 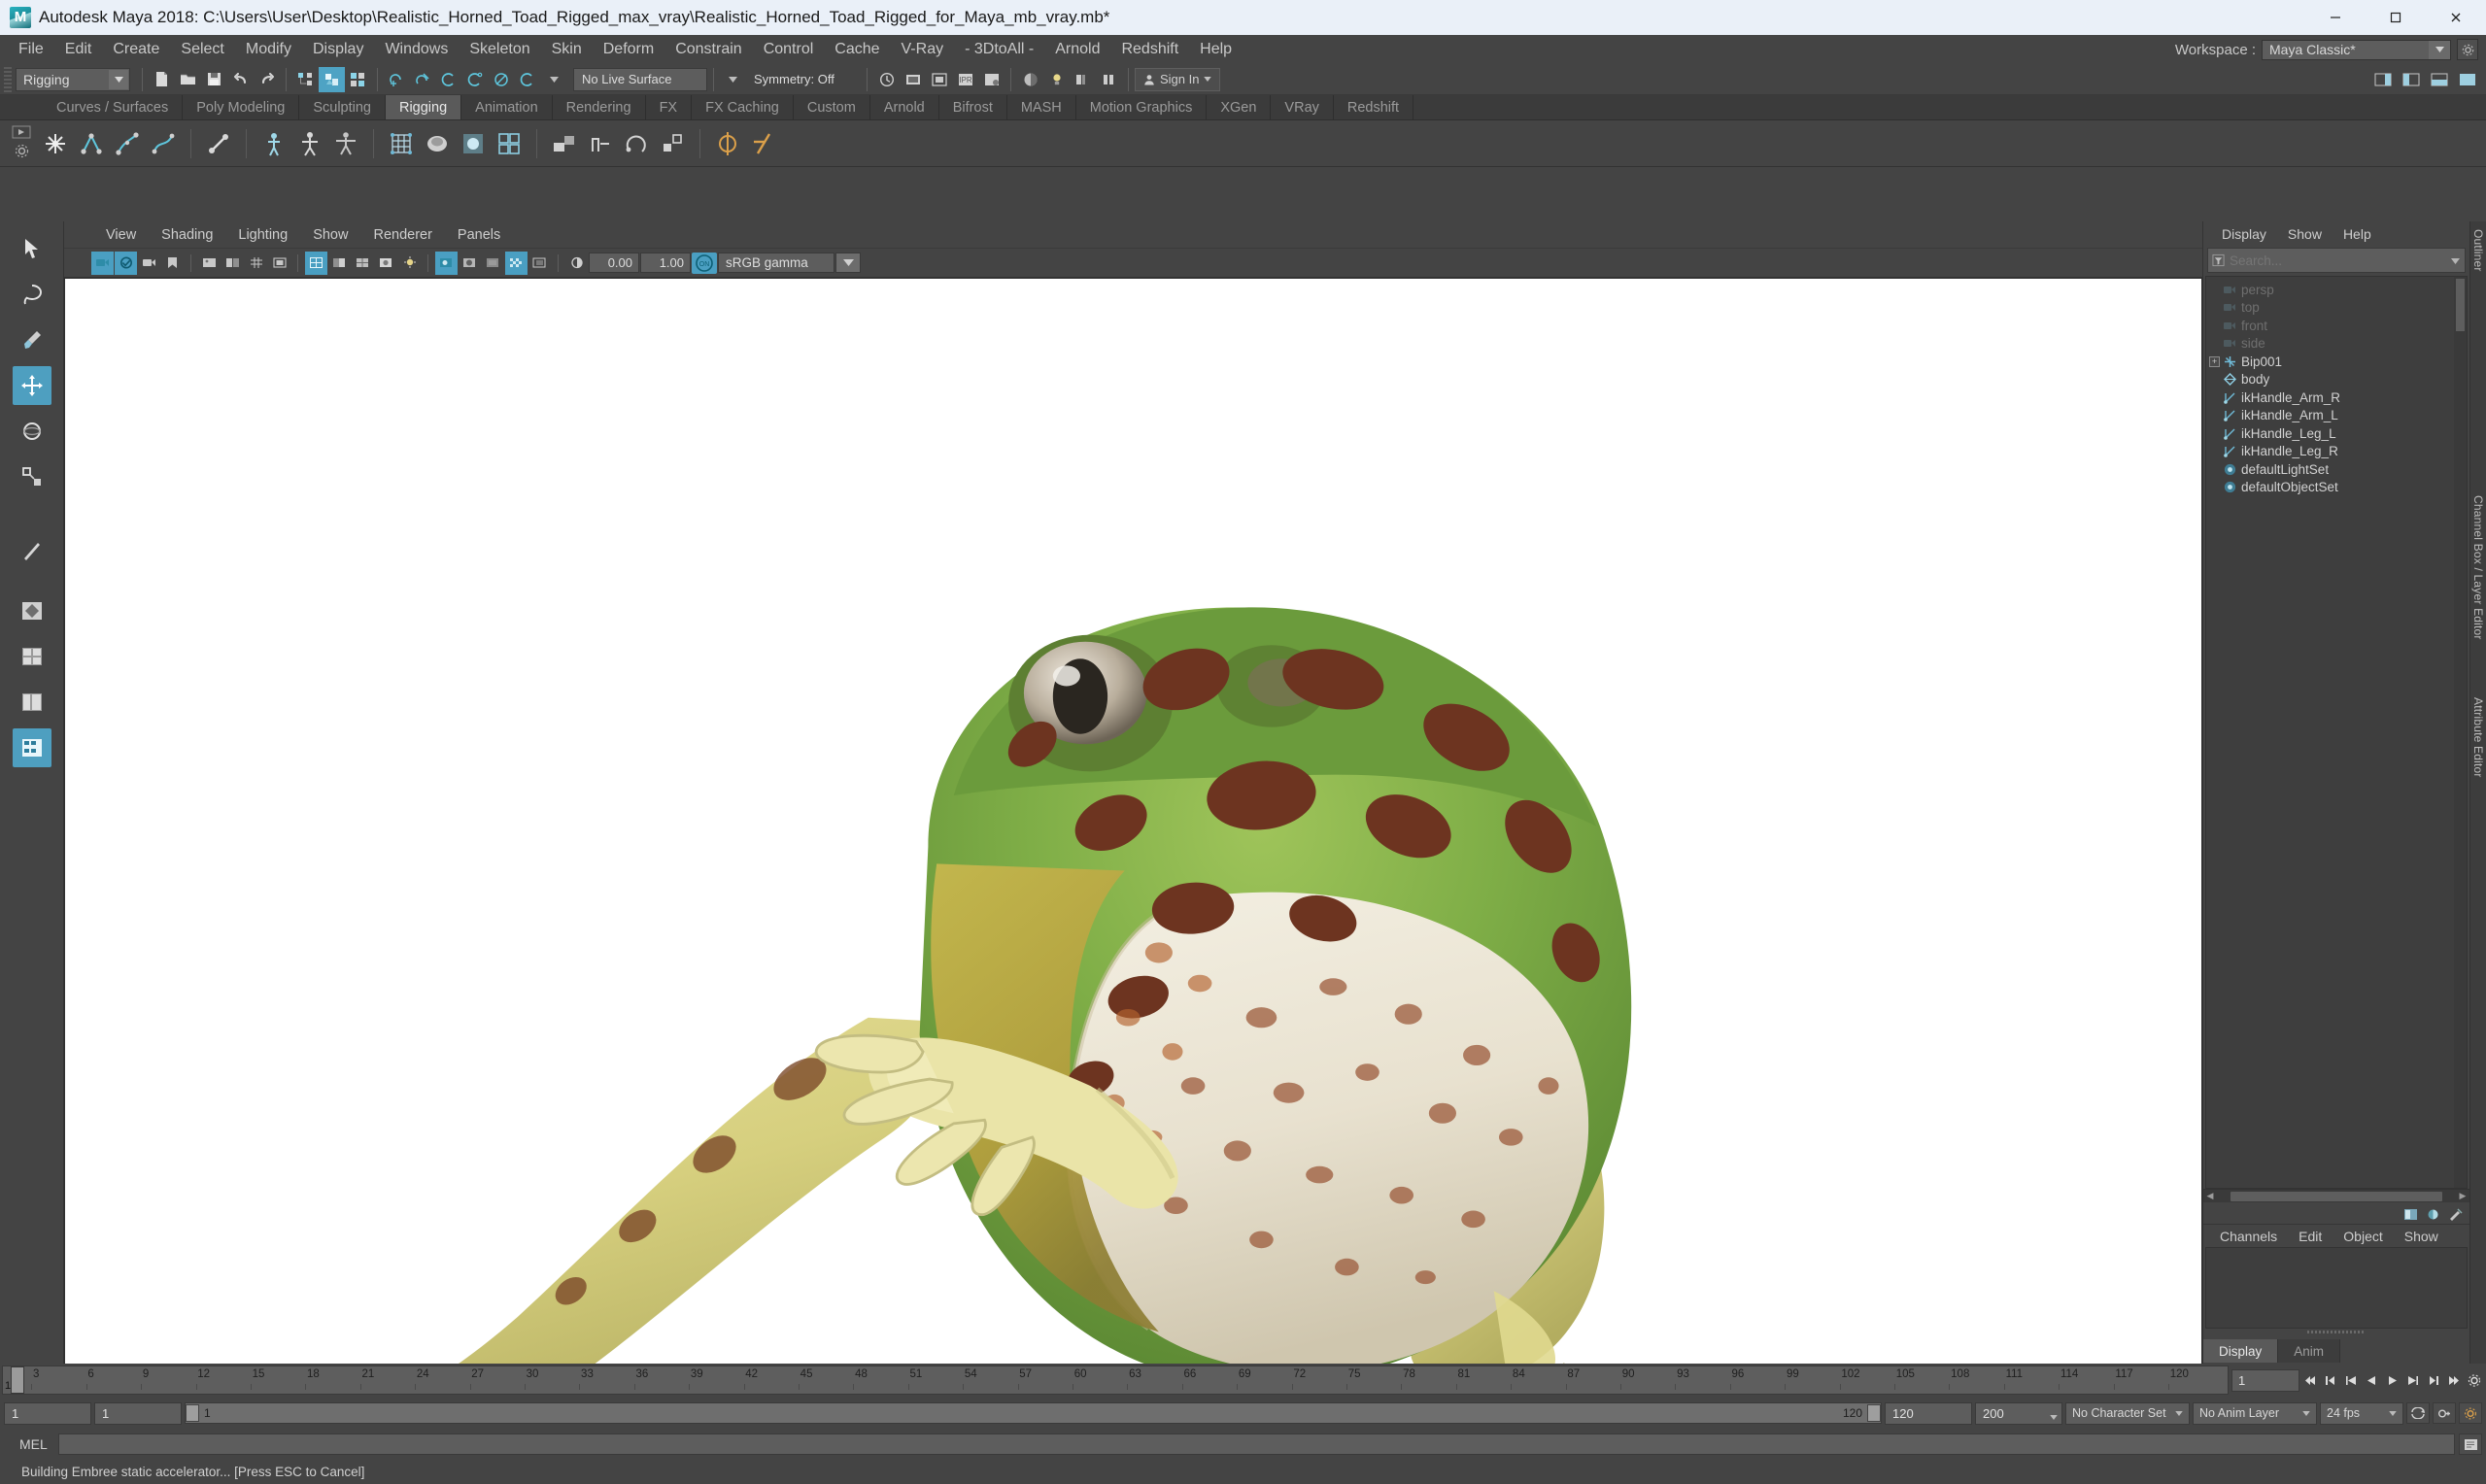 What do you see at coordinates (192, 1413) in the screenshot?
I see `range-start-handle` at bounding box center [192, 1413].